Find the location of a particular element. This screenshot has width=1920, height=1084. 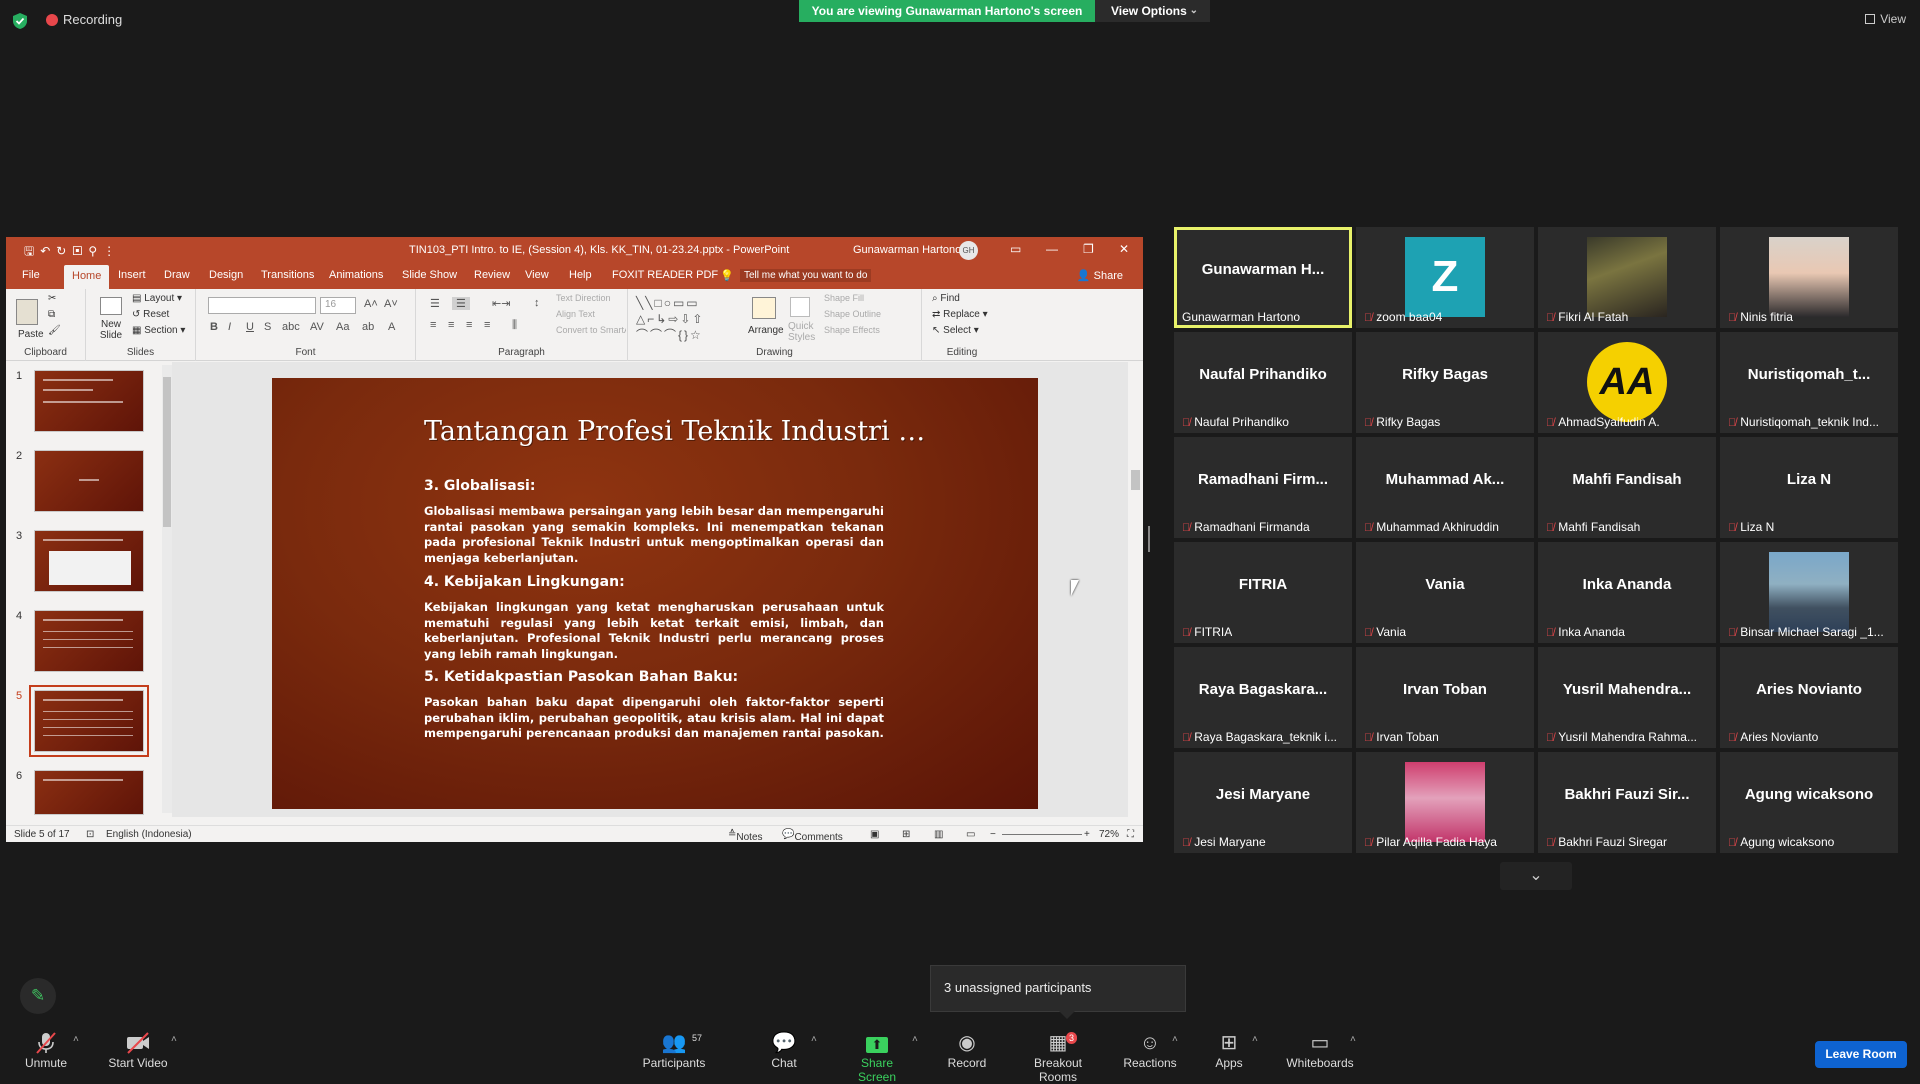

paste-icon is located at coordinates (27, 312).